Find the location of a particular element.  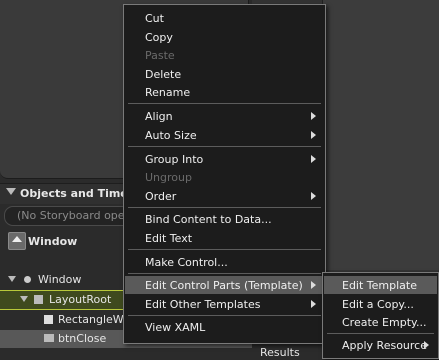

menu-label: Ungroup is located at coordinates (168, 177).